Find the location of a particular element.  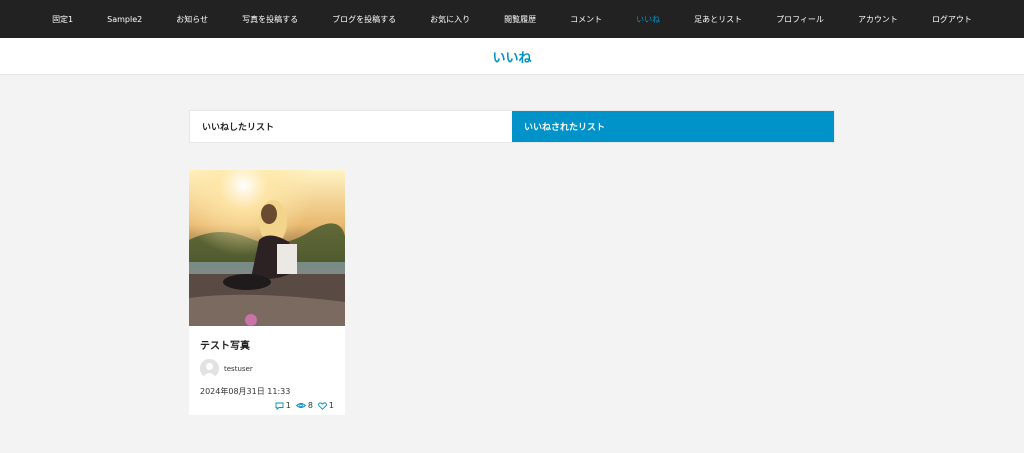

tab-liked-list: いいねしたリスト is located at coordinates (351, 126).